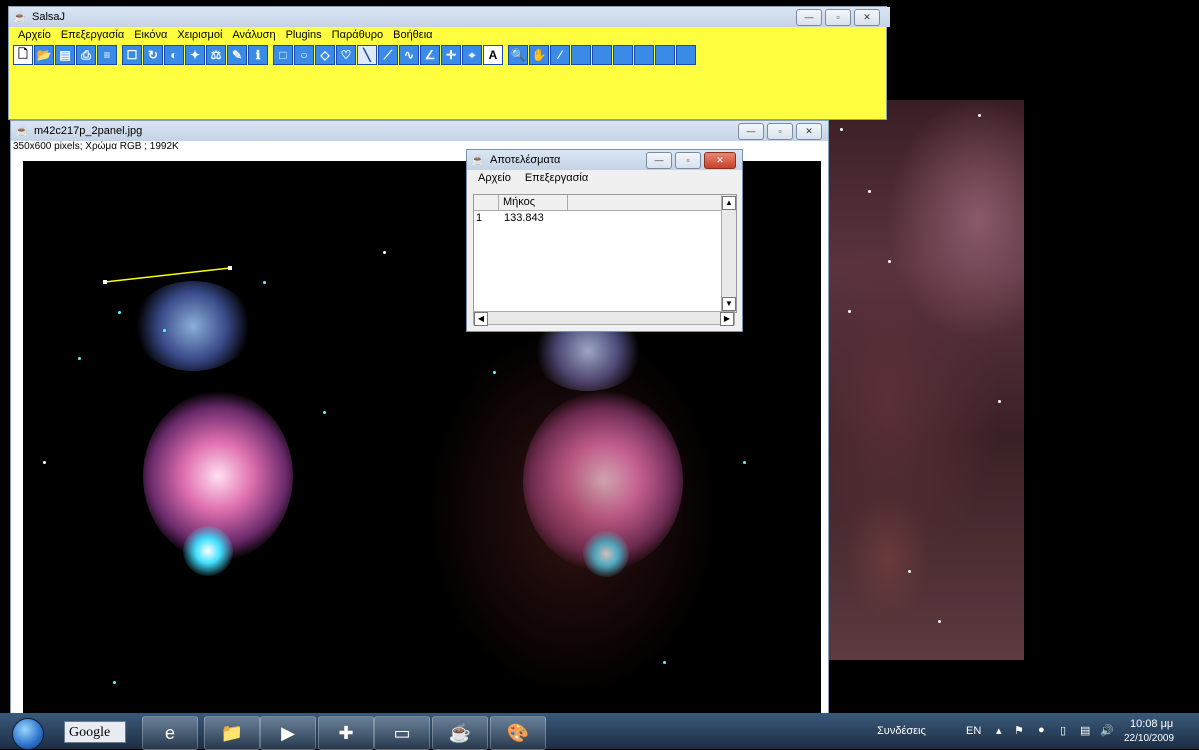 The width and height of the screenshot is (1199, 750). What do you see at coordinates (346, 733) in the screenshot?
I see `app-icon: ✚` at bounding box center [346, 733].